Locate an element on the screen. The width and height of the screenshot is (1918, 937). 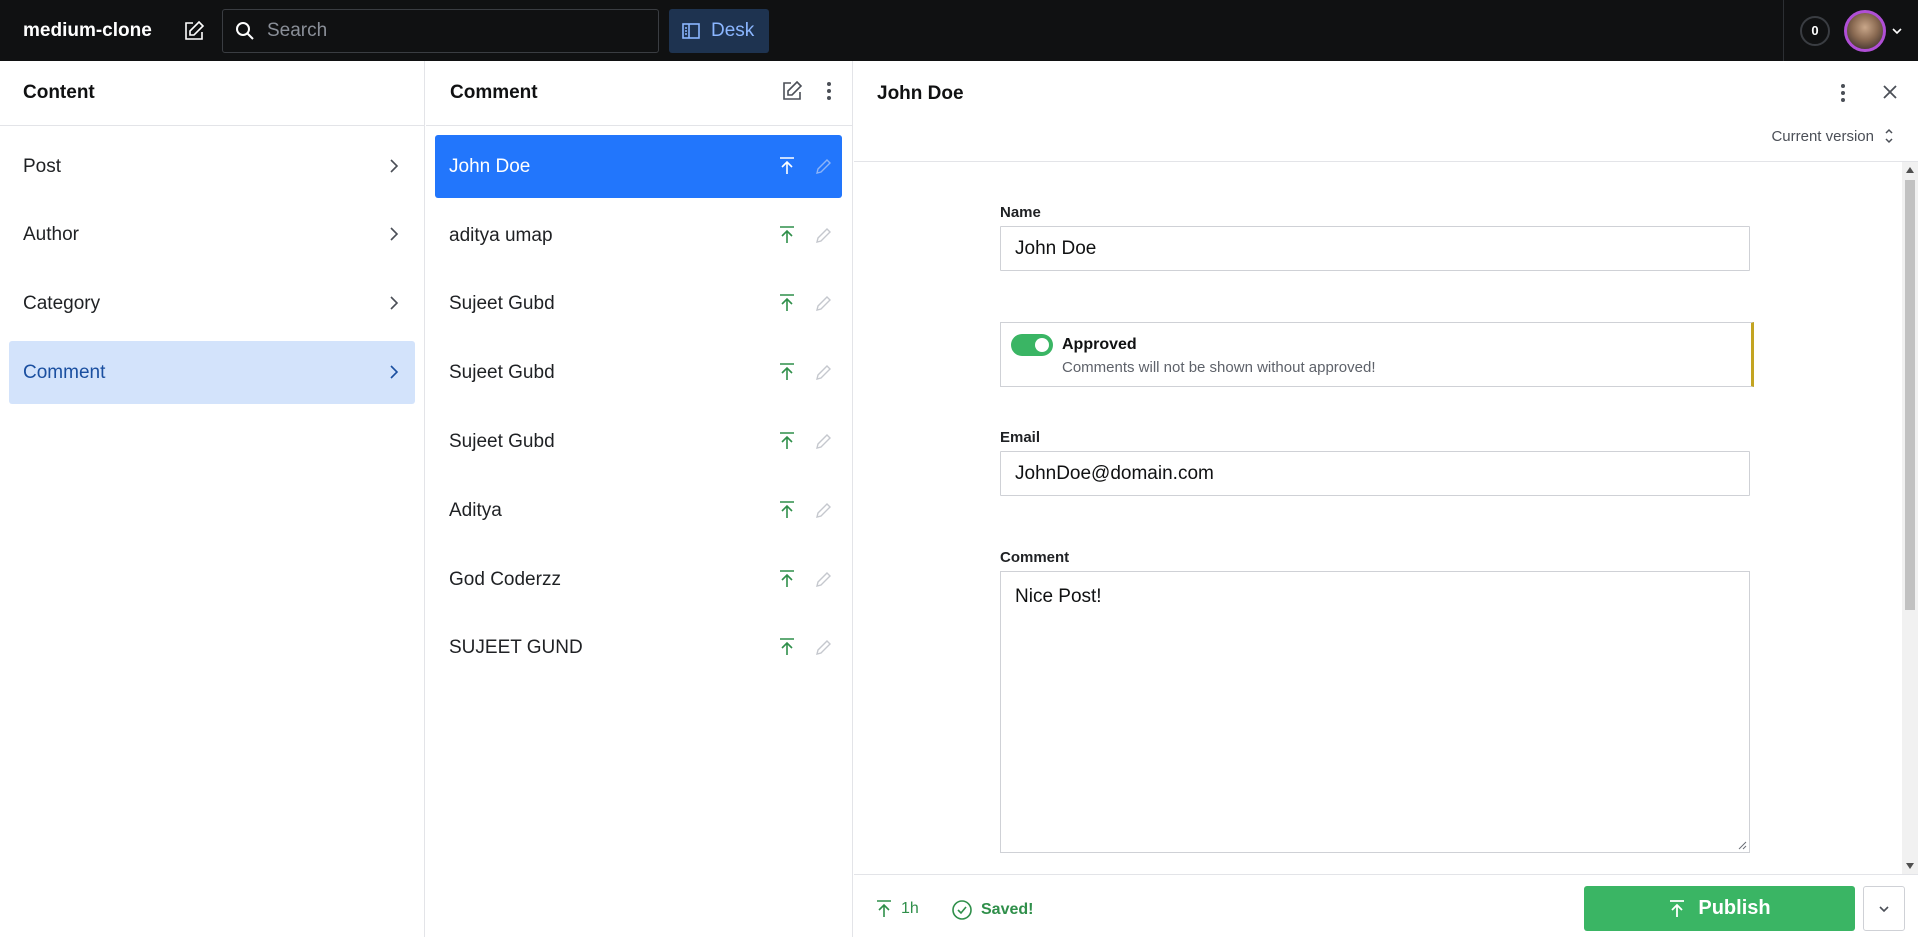
search-icon is located at coordinates (245, 30).